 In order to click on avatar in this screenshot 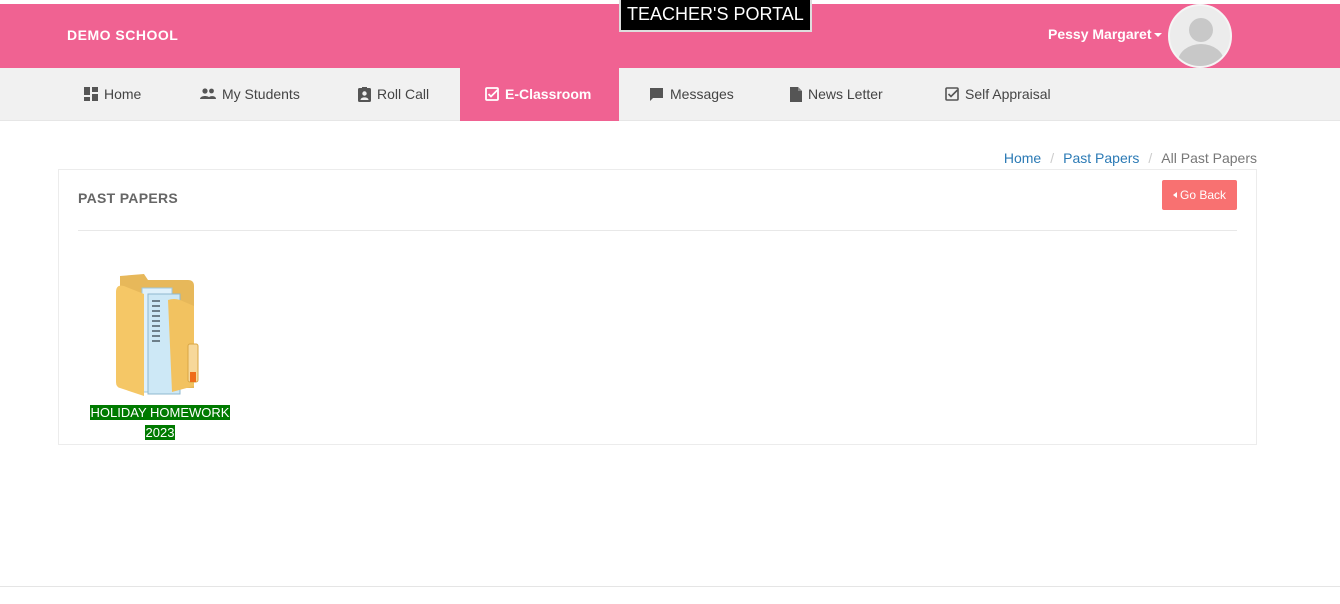, I will do `click(1200, 36)`.